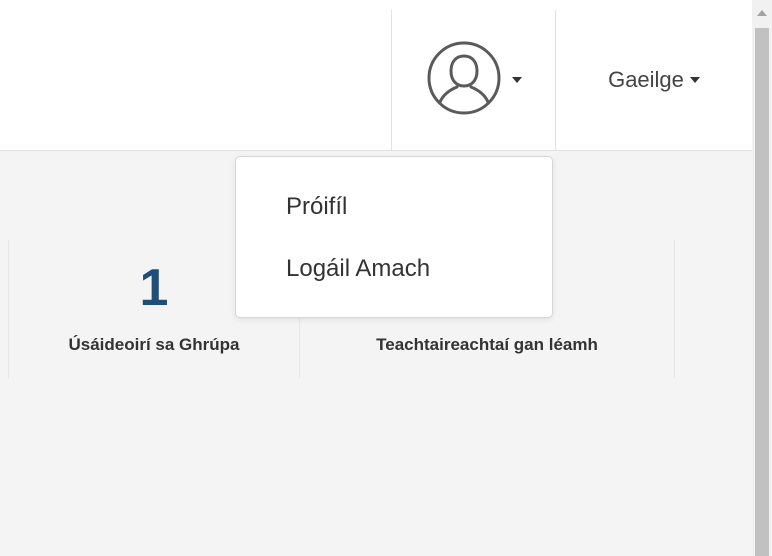  What do you see at coordinates (464, 80) in the screenshot?
I see `user-avatar-icon` at bounding box center [464, 80].